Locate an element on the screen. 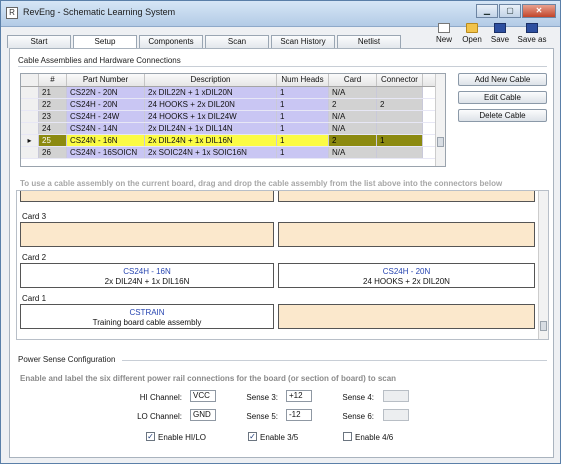 The height and width of the screenshot is (464, 561). close-button: ✕ is located at coordinates (539, 11).